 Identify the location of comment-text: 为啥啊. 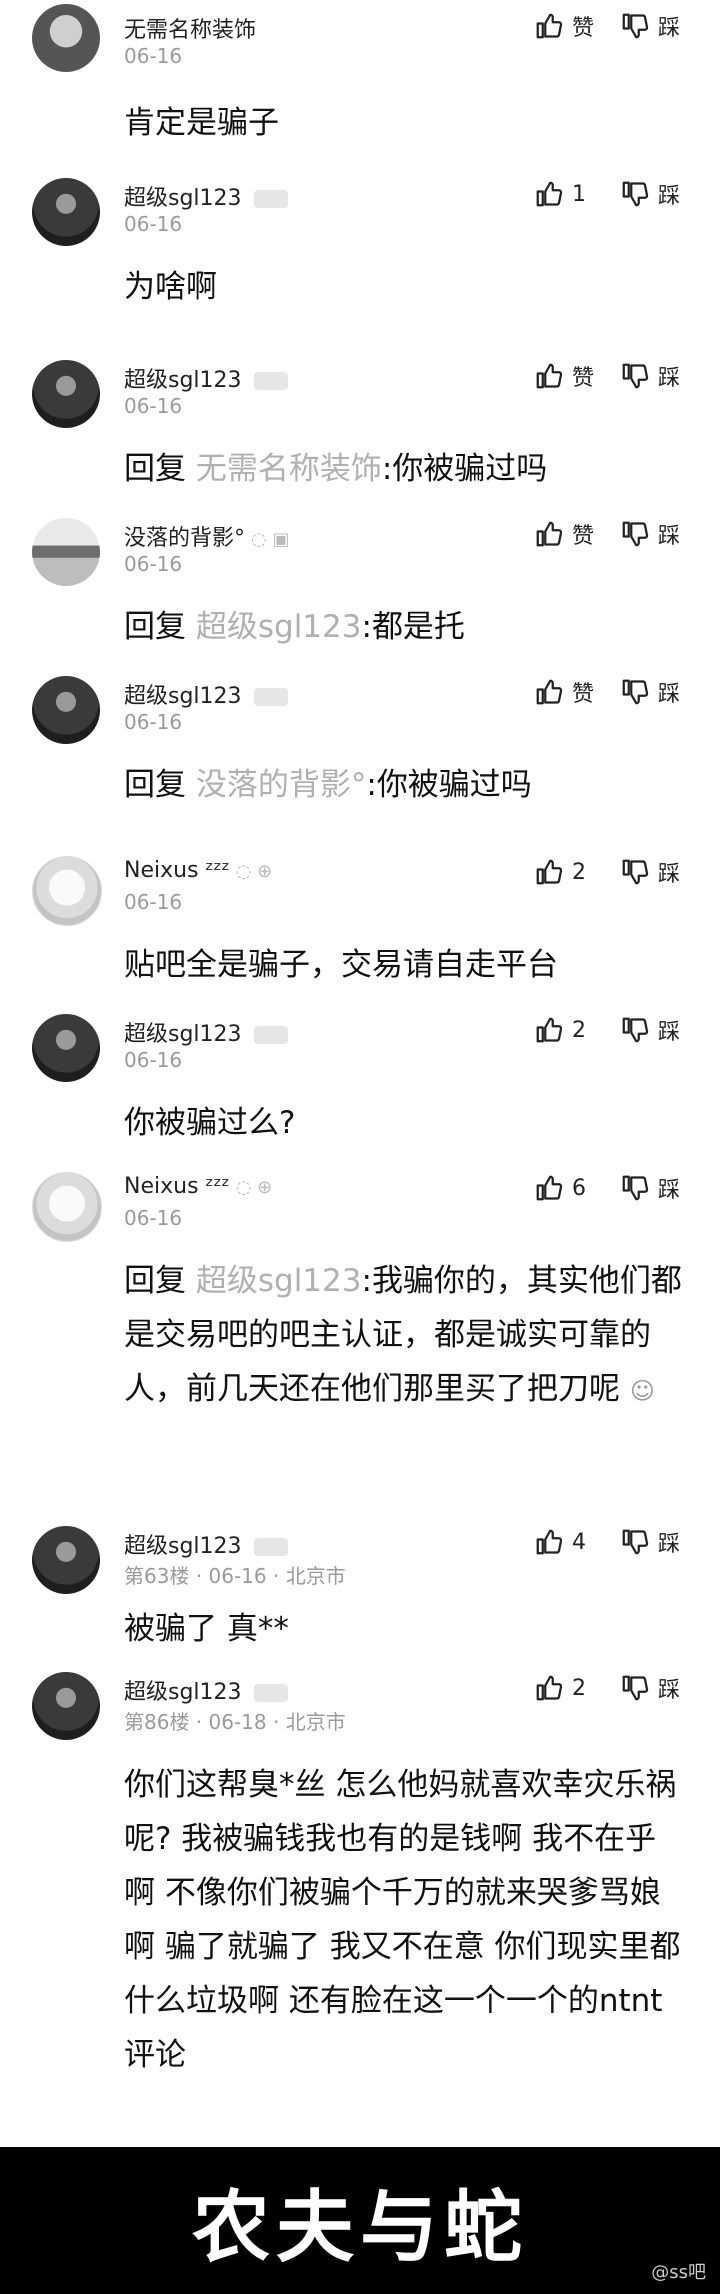
(404, 287).